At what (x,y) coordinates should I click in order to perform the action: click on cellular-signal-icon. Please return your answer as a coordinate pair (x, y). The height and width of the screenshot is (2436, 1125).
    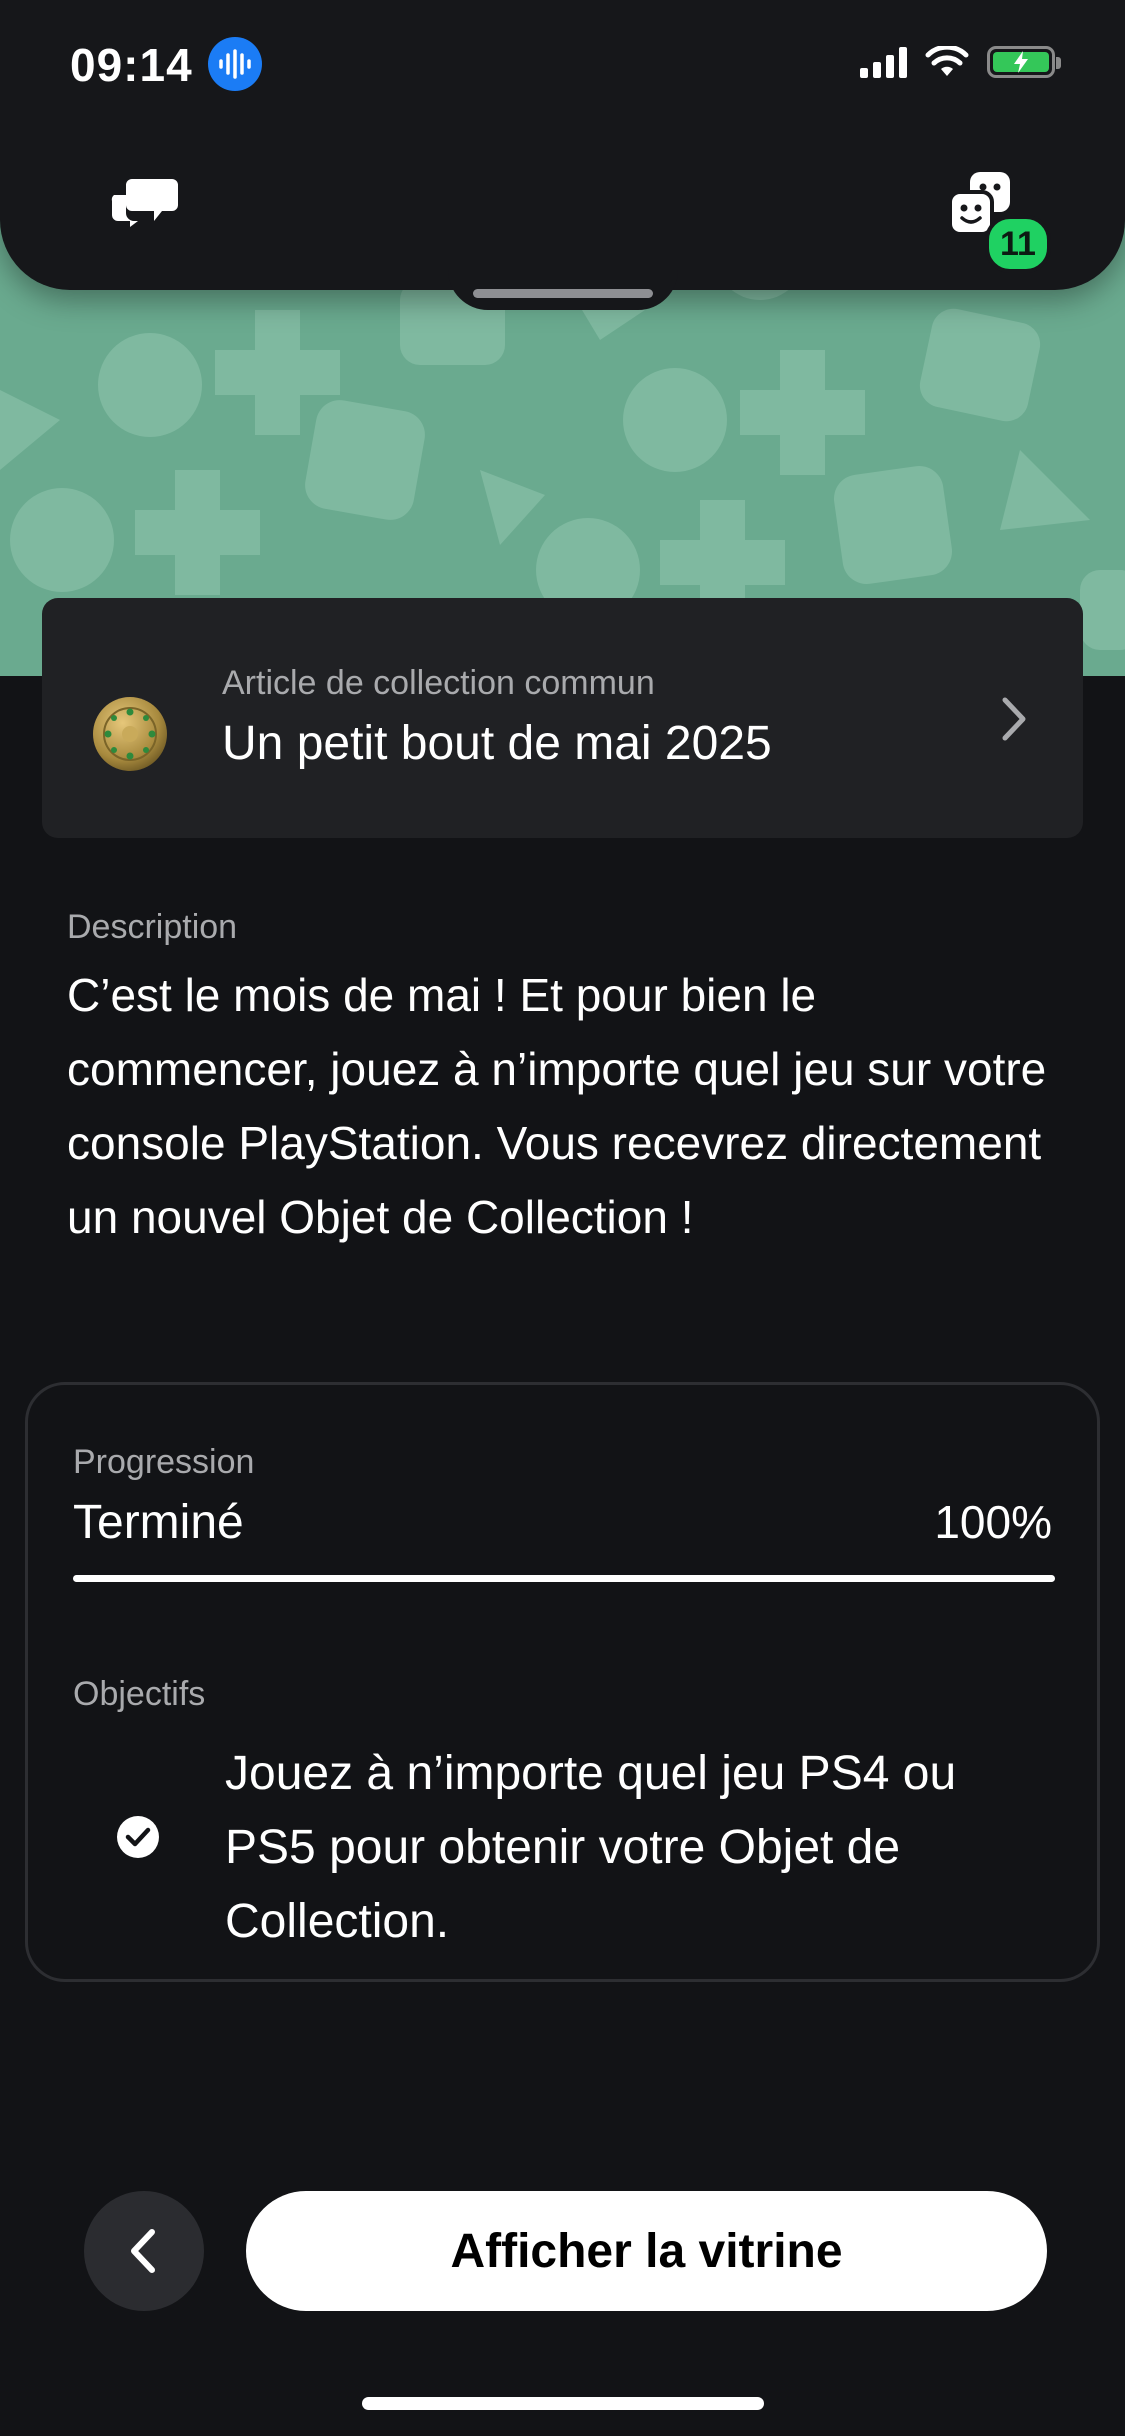
    Looking at the image, I should click on (883, 62).